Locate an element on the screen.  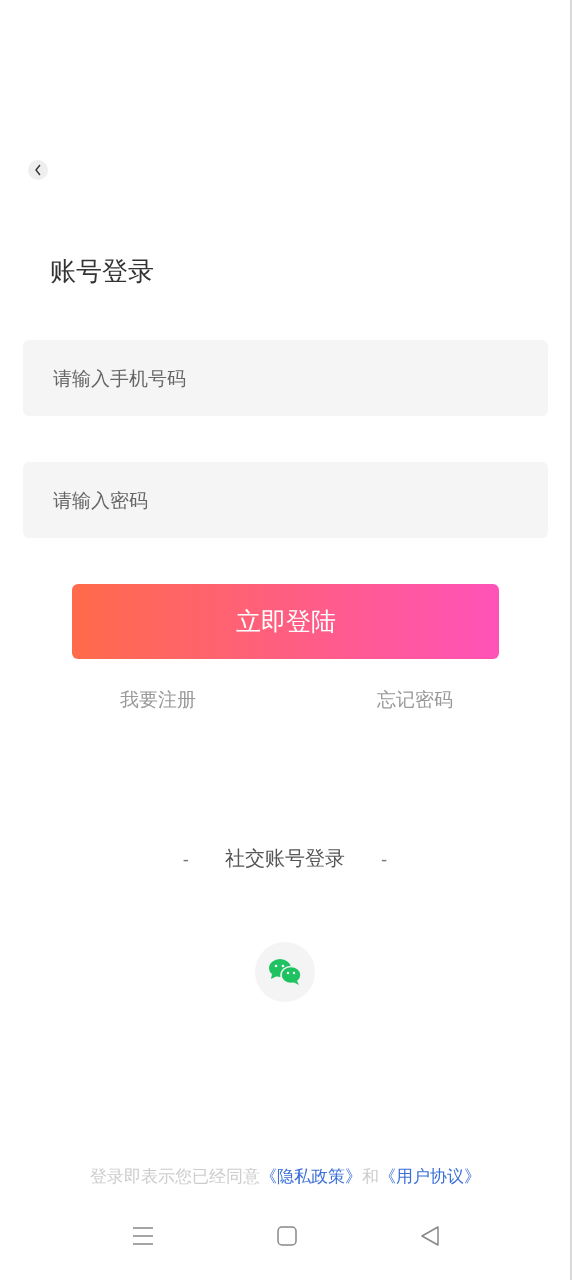
forgot-password-link: 忘记密码 is located at coordinates (415, 699).